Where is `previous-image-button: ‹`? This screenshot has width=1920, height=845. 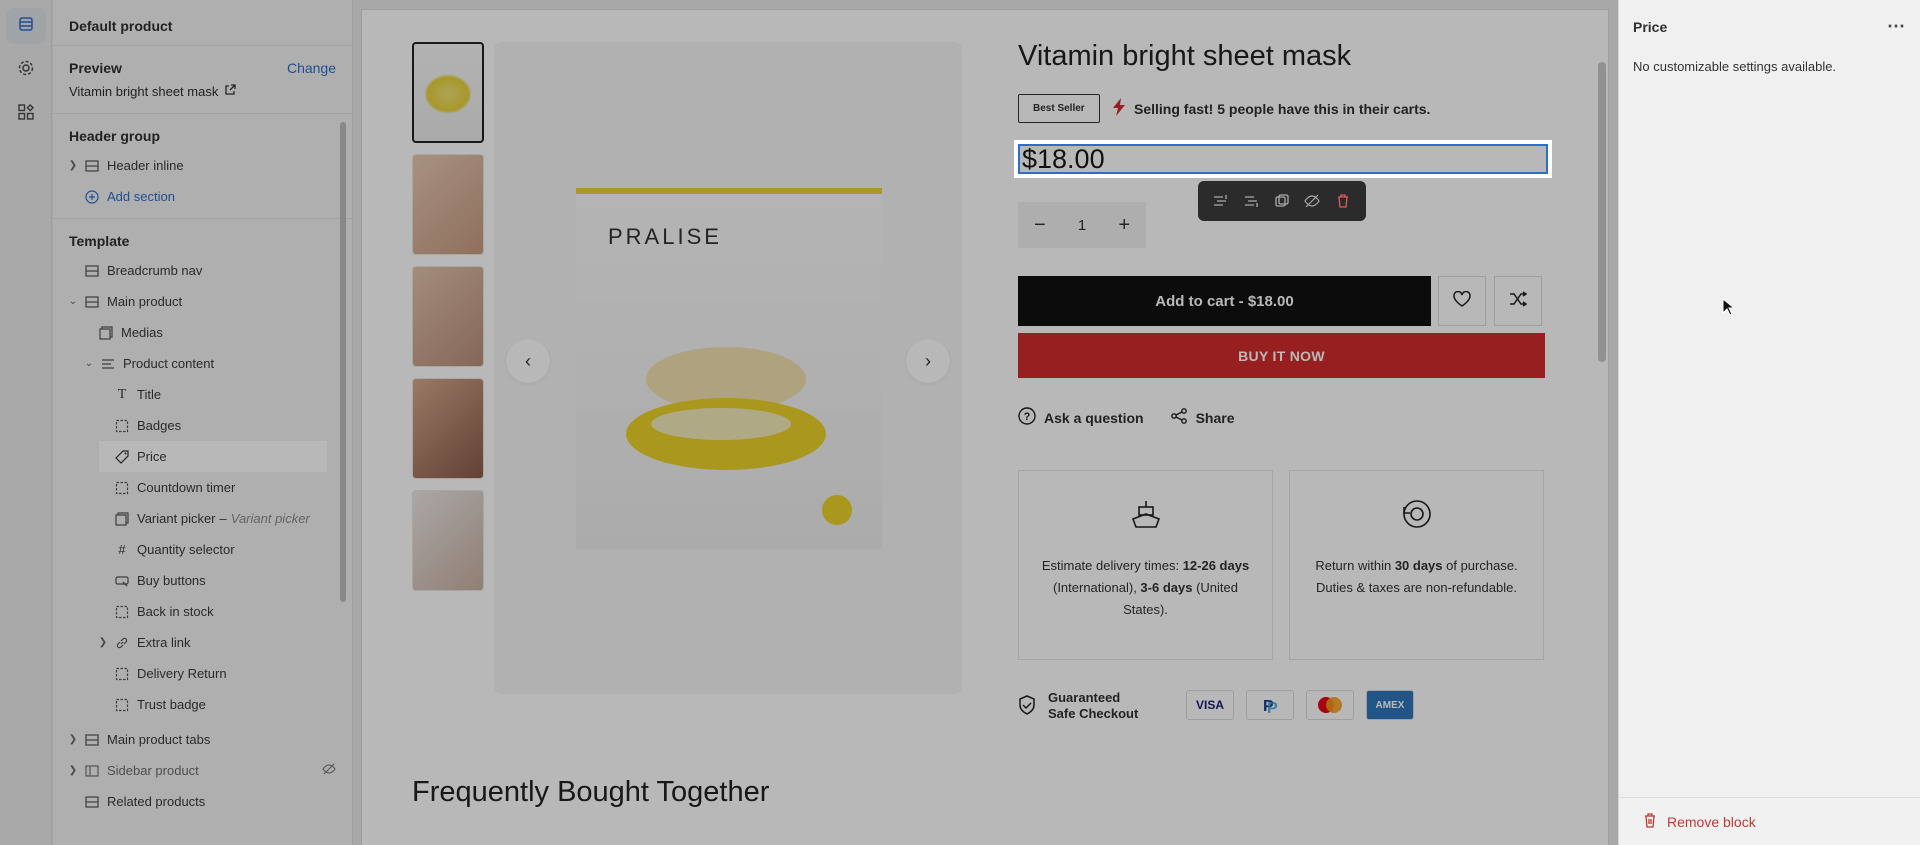 previous-image-button: ‹ is located at coordinates (528, 361).